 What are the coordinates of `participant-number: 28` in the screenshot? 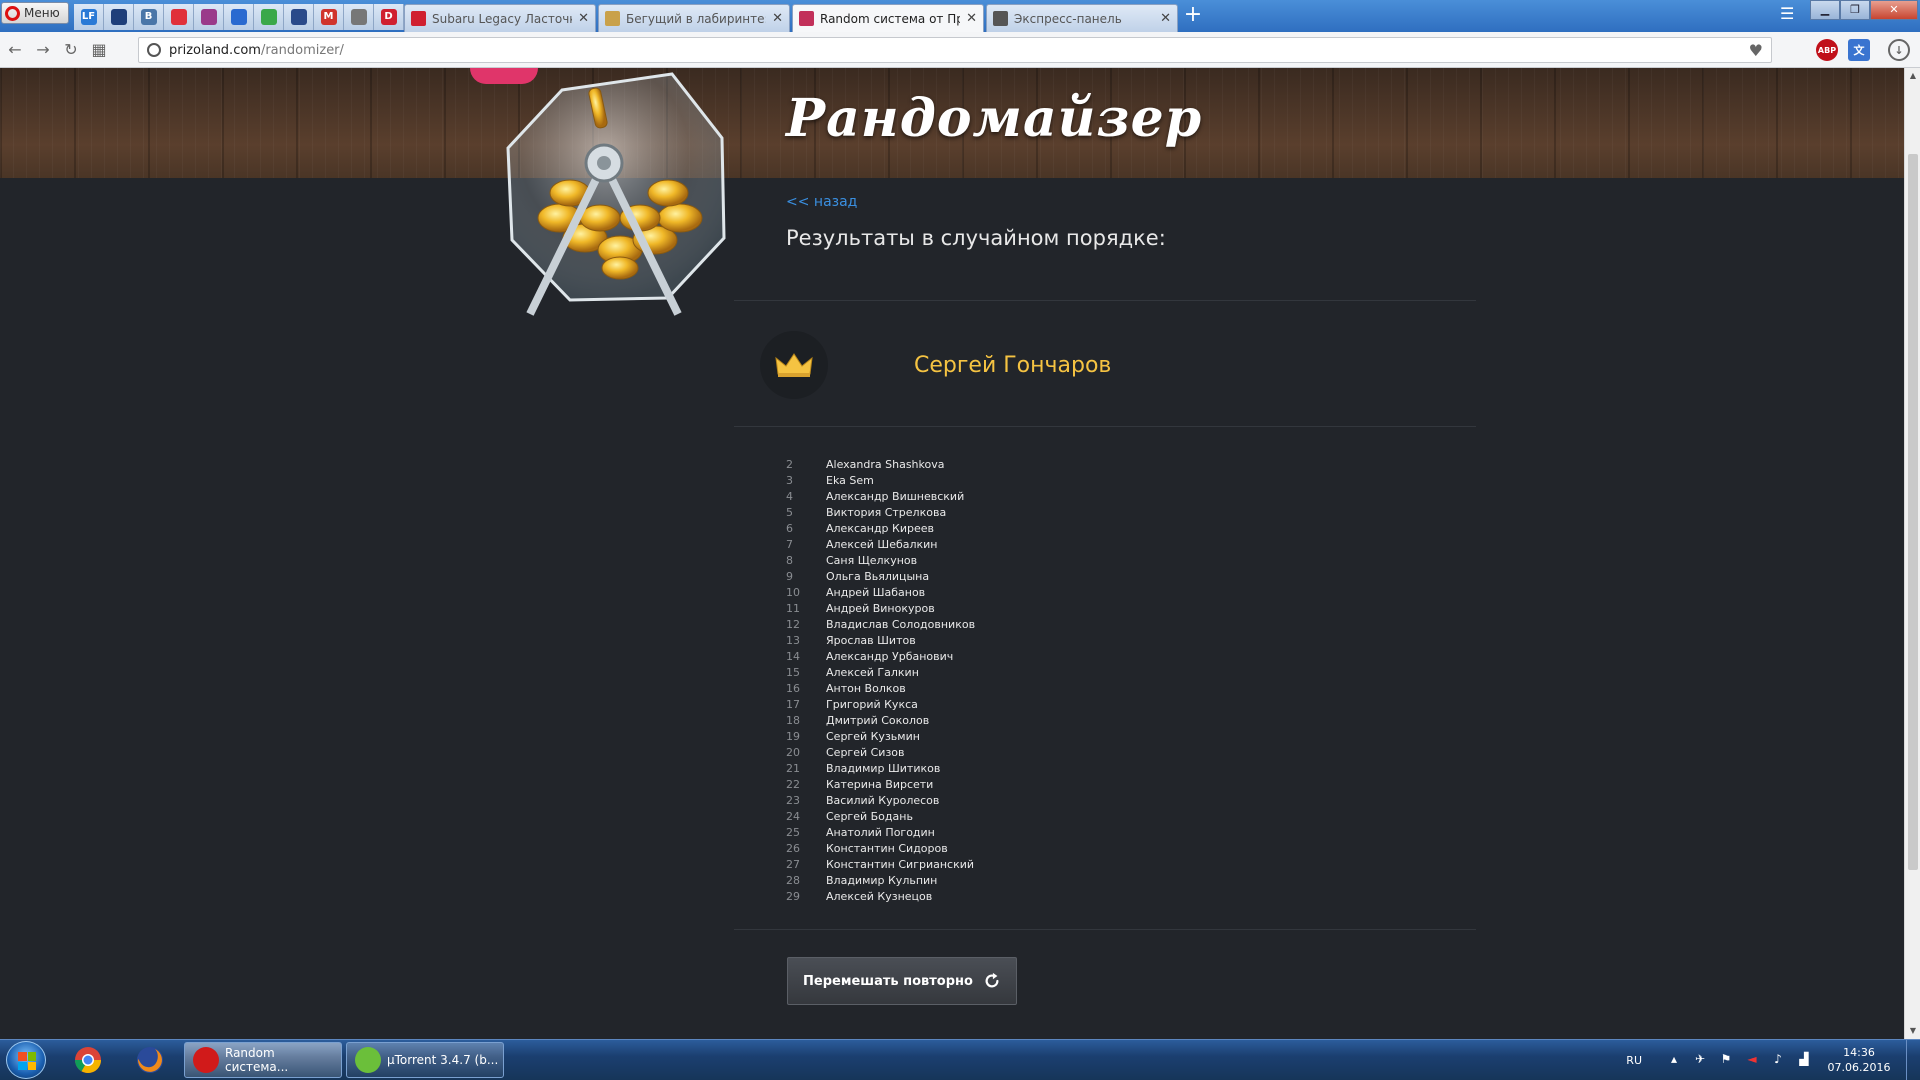 It's located at (793, 880).